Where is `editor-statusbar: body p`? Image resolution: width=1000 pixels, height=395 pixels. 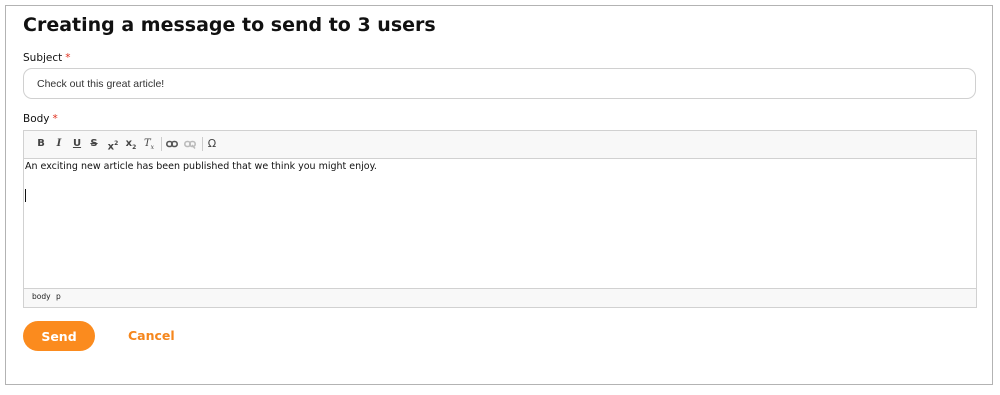
editor-statusbar: body p is located at coordinates (500, 297).